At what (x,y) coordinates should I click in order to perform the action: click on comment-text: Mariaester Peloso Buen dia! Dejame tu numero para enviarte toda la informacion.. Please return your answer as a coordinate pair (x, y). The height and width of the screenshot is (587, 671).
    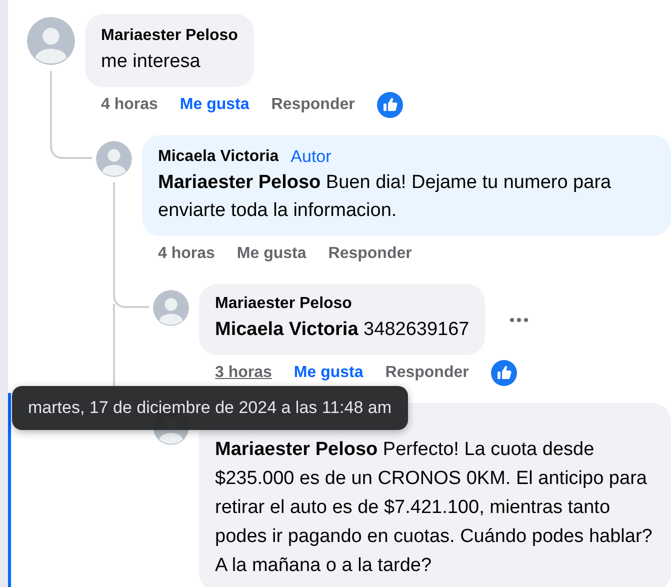
    Looking at the image, I should click on (385, 197).